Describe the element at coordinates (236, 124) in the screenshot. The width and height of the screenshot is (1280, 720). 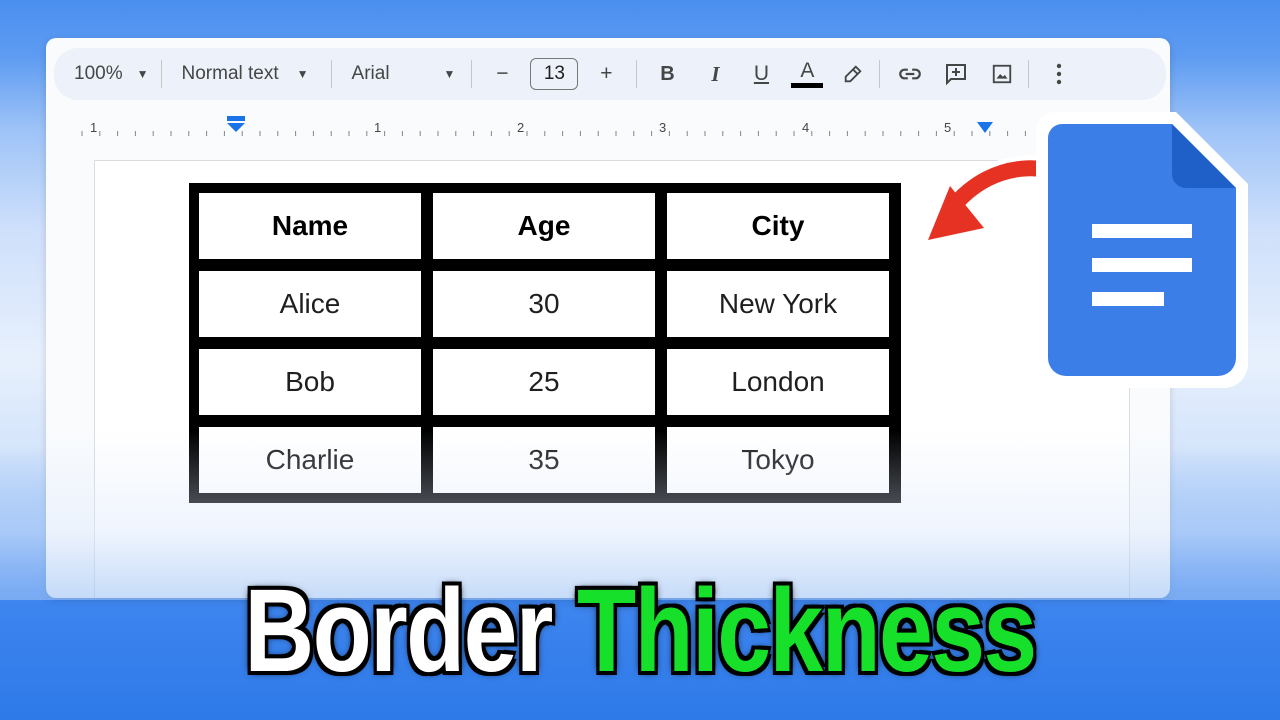
I see `left-indent-marker-icon` at that location.